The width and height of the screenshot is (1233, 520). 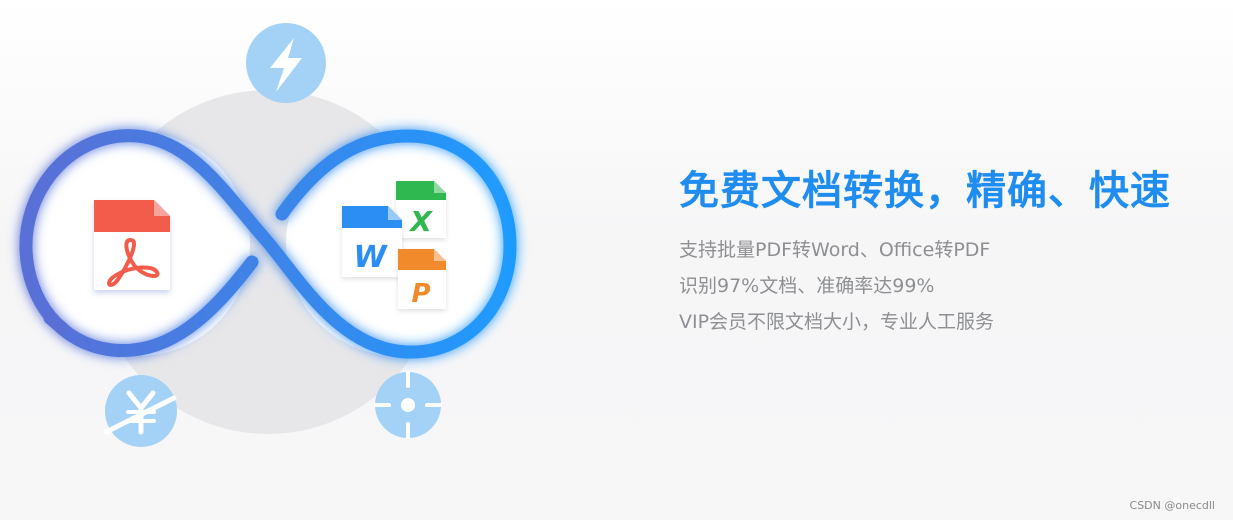 I want to click on banner-headline: 免费文档转换，精确、快速, so click(x=925, y=191).